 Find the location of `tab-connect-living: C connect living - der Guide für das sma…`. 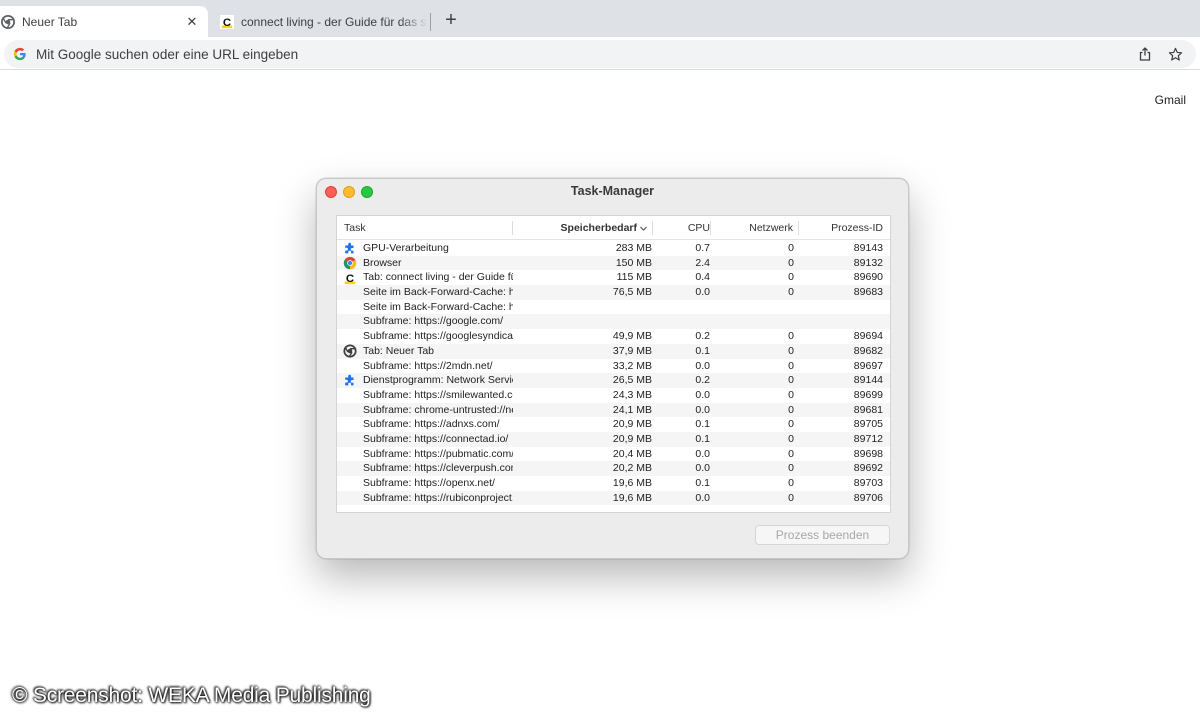

tab-connect-living: C connect living - der Guide für das sma… is located at coordinates (320, 21).